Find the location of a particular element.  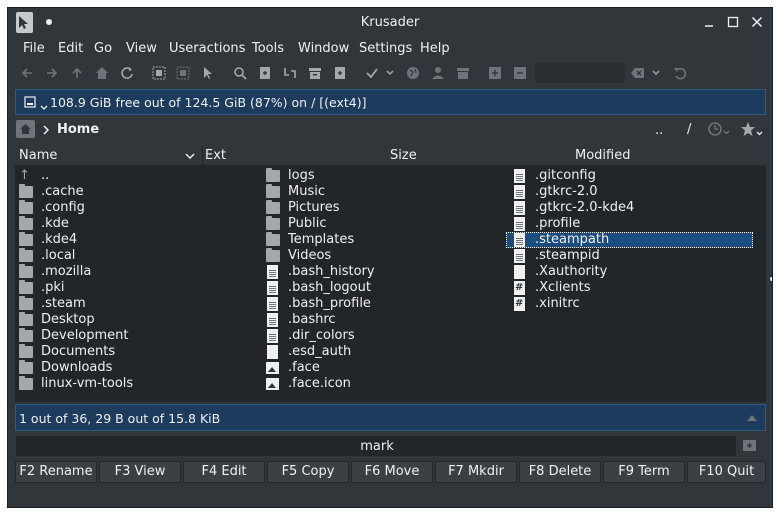

new-file-icon is located at coordinates (265, 73).